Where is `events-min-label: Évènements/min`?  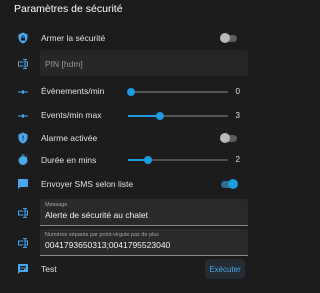 events-min-label: Évènements/min is located at coordinates (73, 91).